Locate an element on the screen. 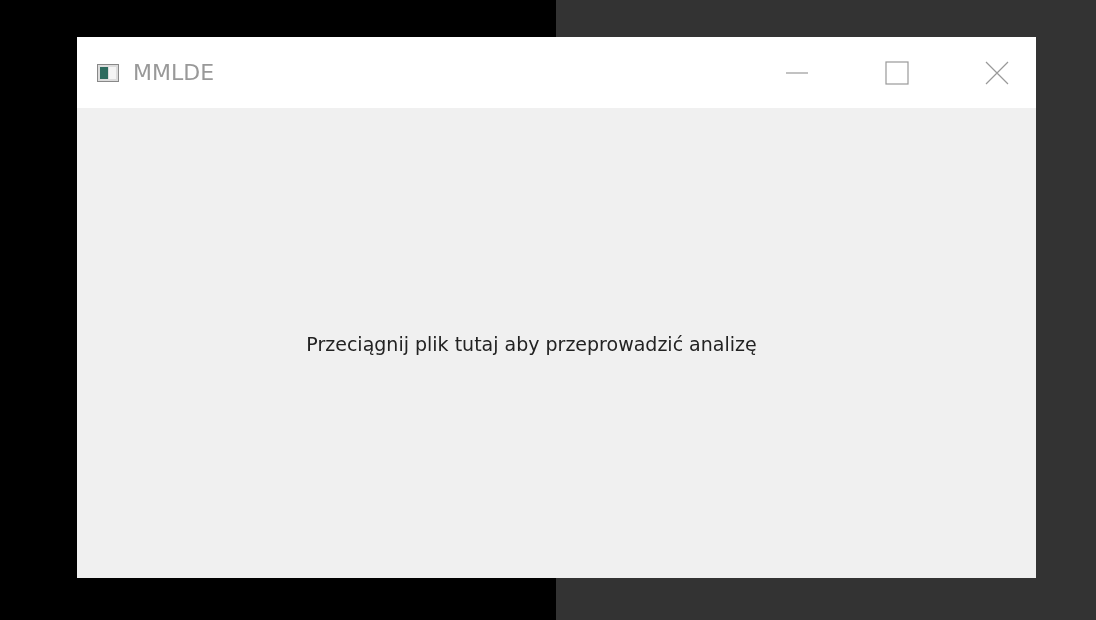 The width and height of the screenshot is (1096, 620). window-title: MMLDE is located at coordinates (174, 72).